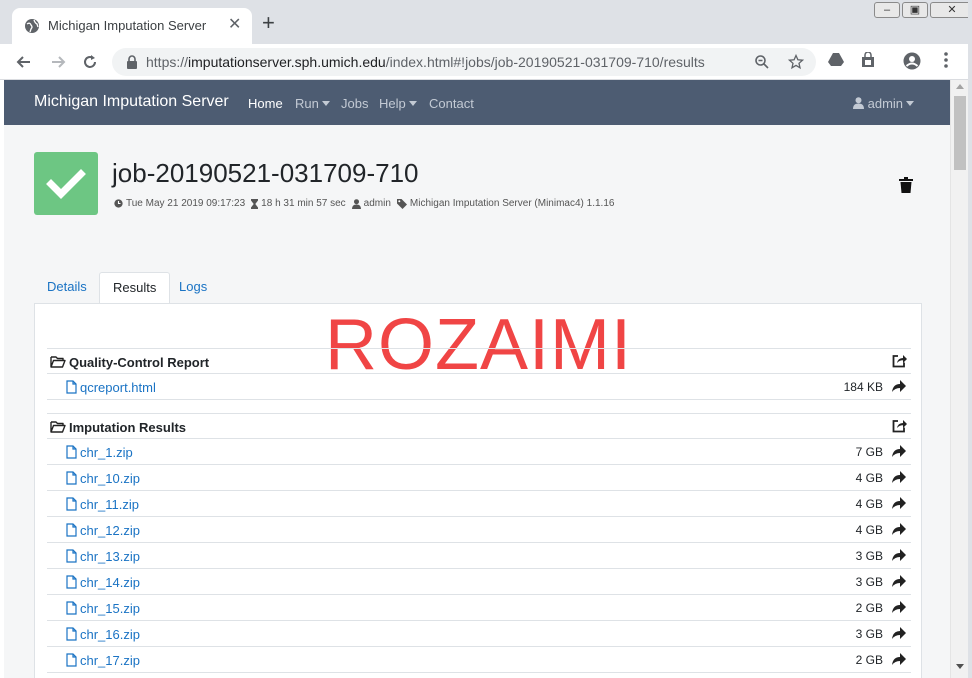 This screenshot has width=972, height=678. I want to click on profile-icon, so click(912, 62).